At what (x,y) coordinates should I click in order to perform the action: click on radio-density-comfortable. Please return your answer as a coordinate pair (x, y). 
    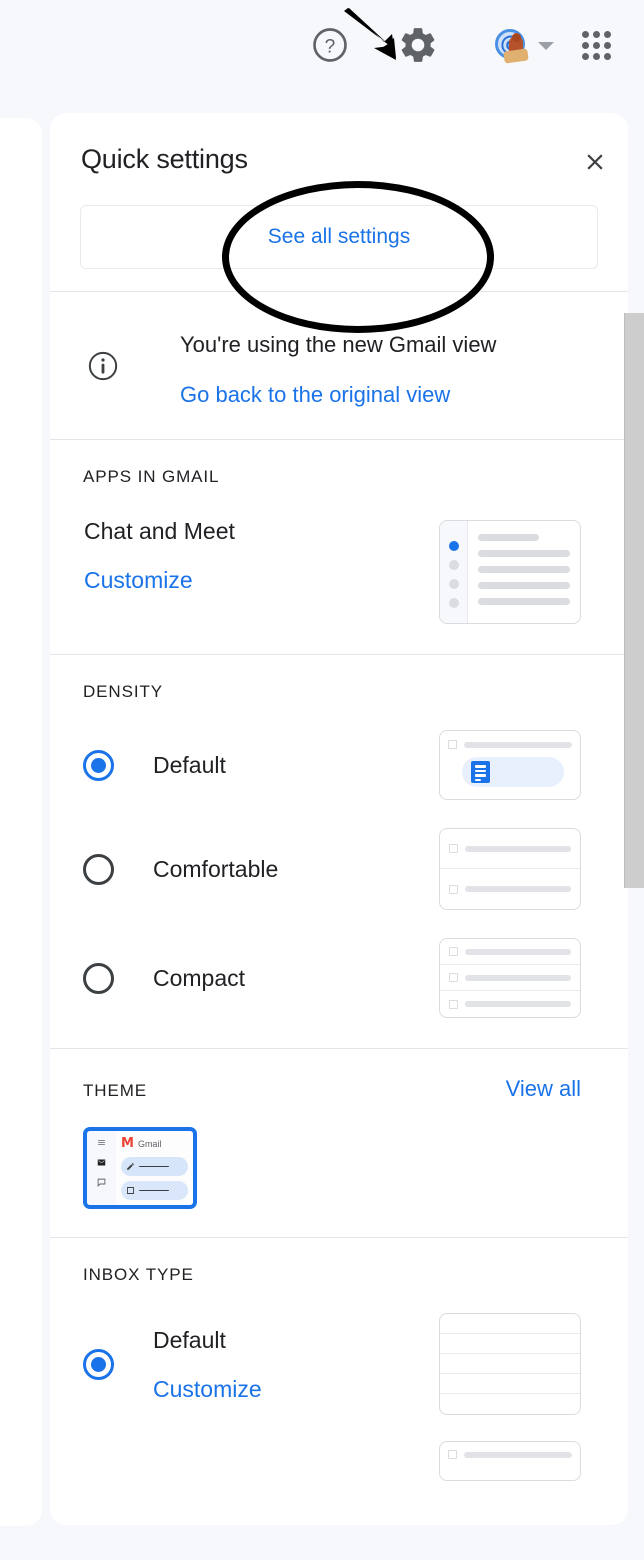
    Looking at the image, I should click on (98, 869).